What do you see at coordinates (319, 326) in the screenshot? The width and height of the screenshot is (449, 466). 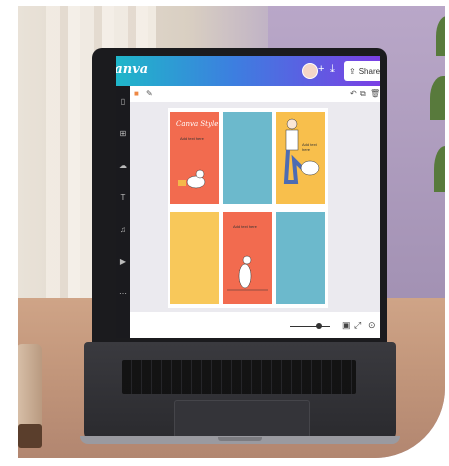 I see `zoom-slider-knob` at bounding box center [319, 326].